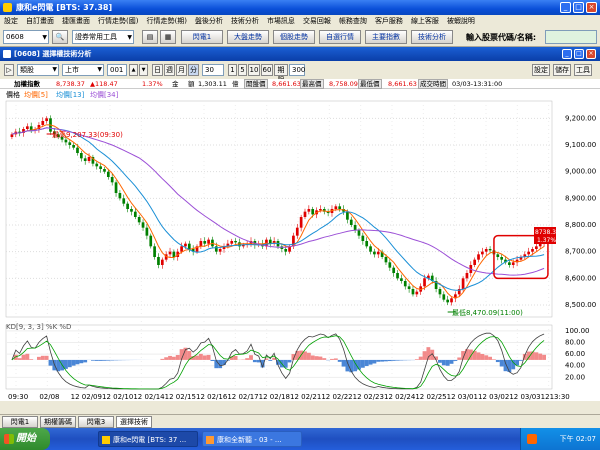 The image size is (600, 450). Describe the element at coordinates (353, 21) in the screenshot. I see `menu-item-account: 帳務查詢` at that location.